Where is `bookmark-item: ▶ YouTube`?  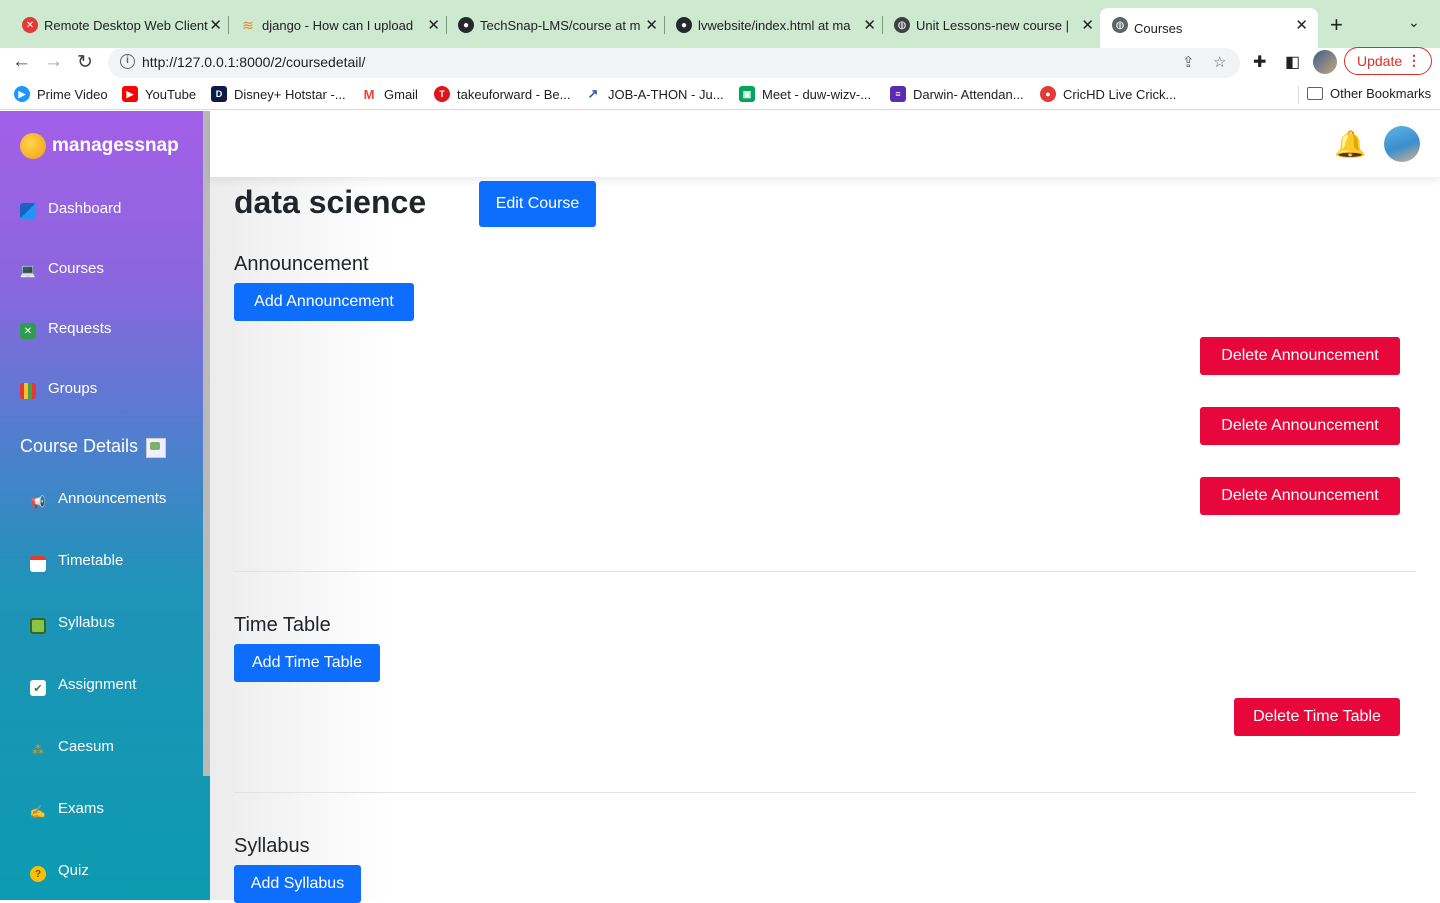
bookmark-item: ▶ YouTube is located at coordinates (159, 94).